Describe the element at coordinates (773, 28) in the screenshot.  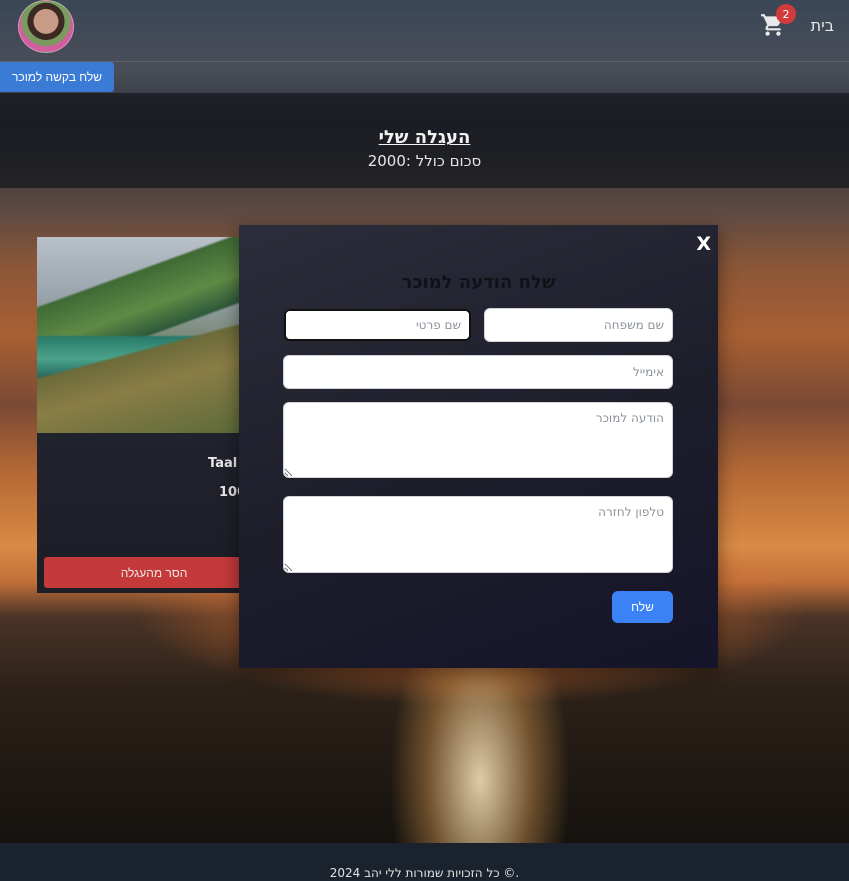
I see `cart-icon` at that location.